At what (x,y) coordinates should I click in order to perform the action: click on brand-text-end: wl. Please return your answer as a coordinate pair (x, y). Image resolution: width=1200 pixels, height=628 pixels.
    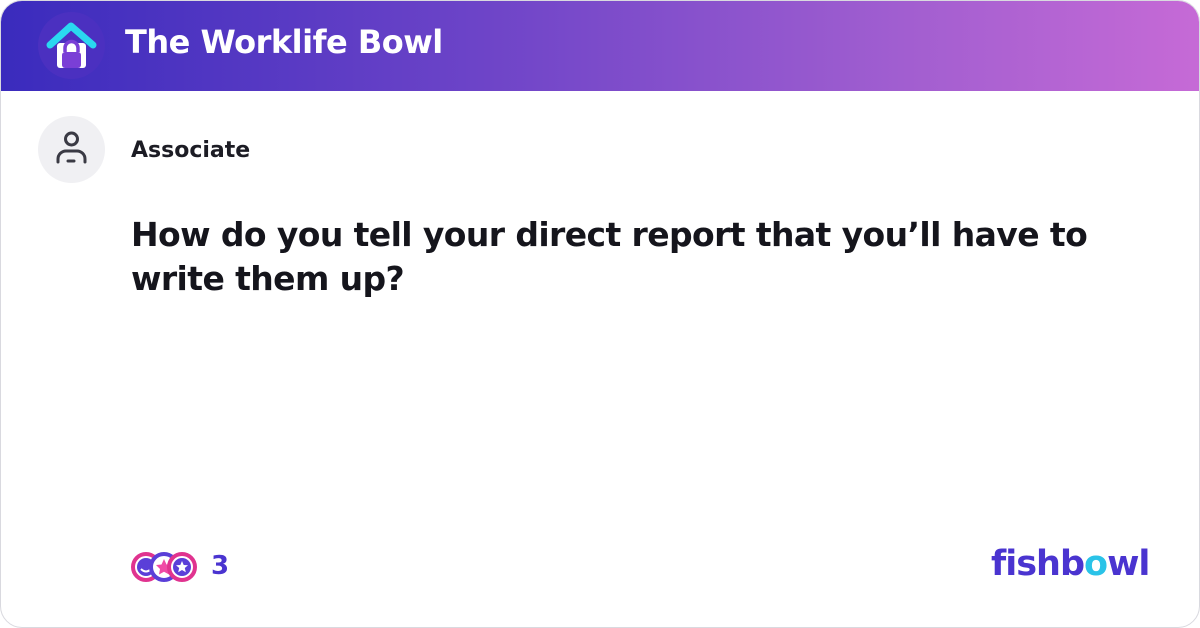
    Looking at the image, I should click on (1128, 564).